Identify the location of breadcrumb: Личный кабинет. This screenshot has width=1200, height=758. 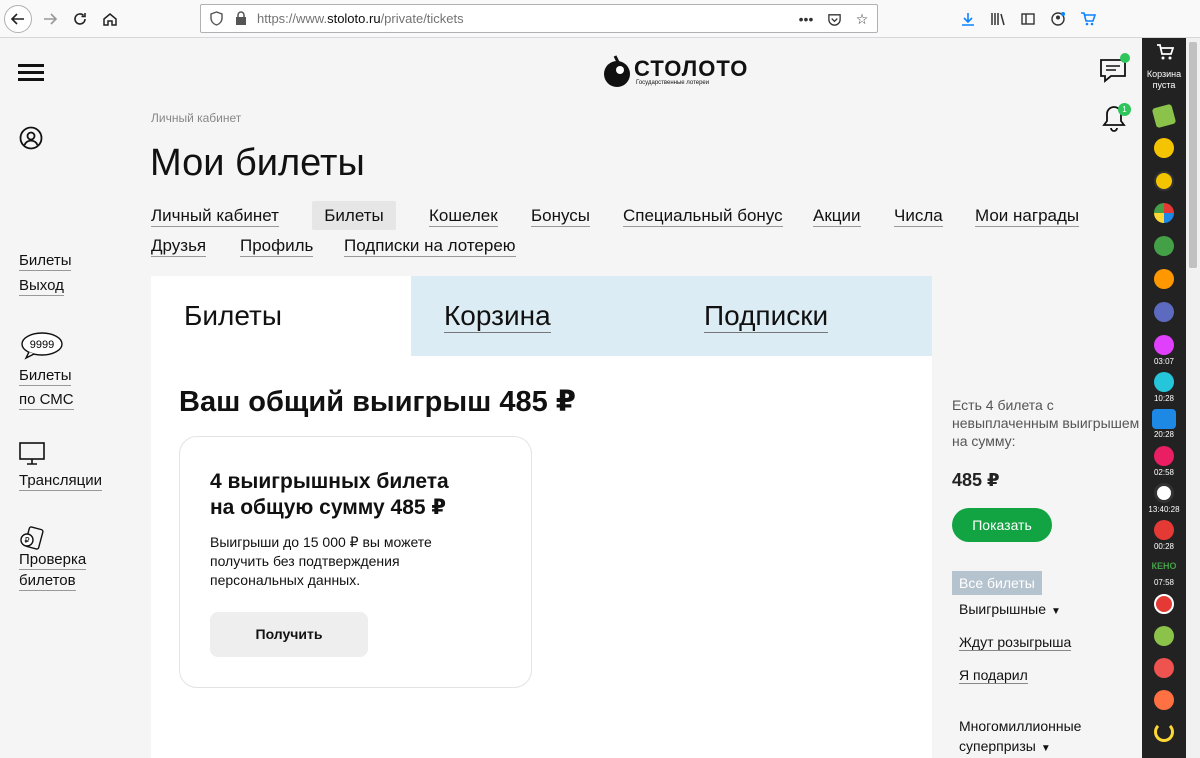
(196, 118).